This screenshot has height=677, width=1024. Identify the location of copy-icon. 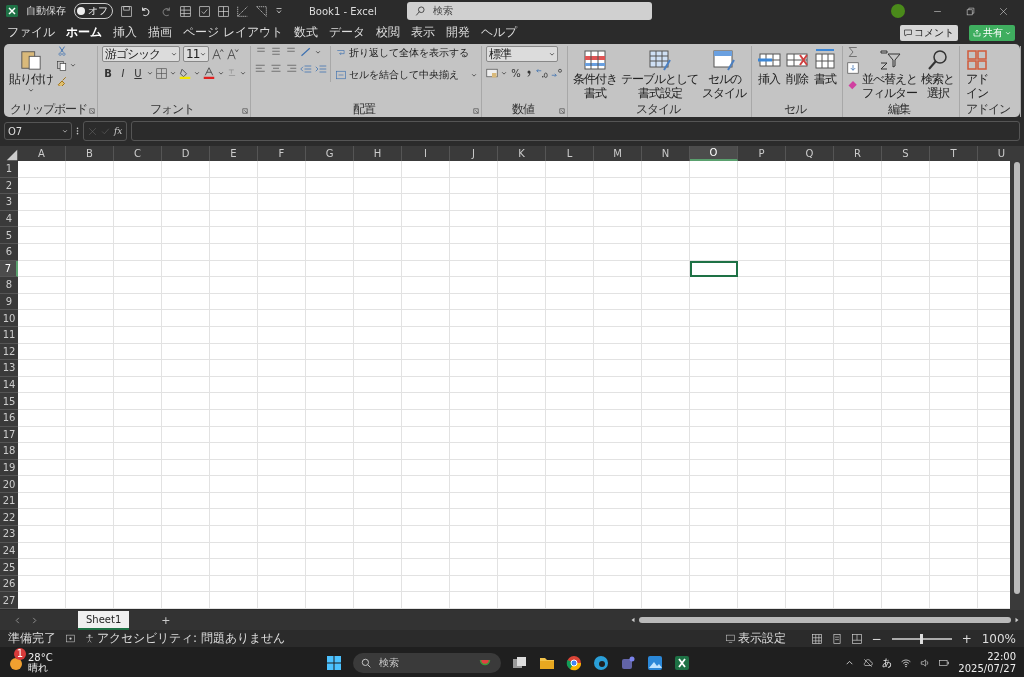
(62, 66).